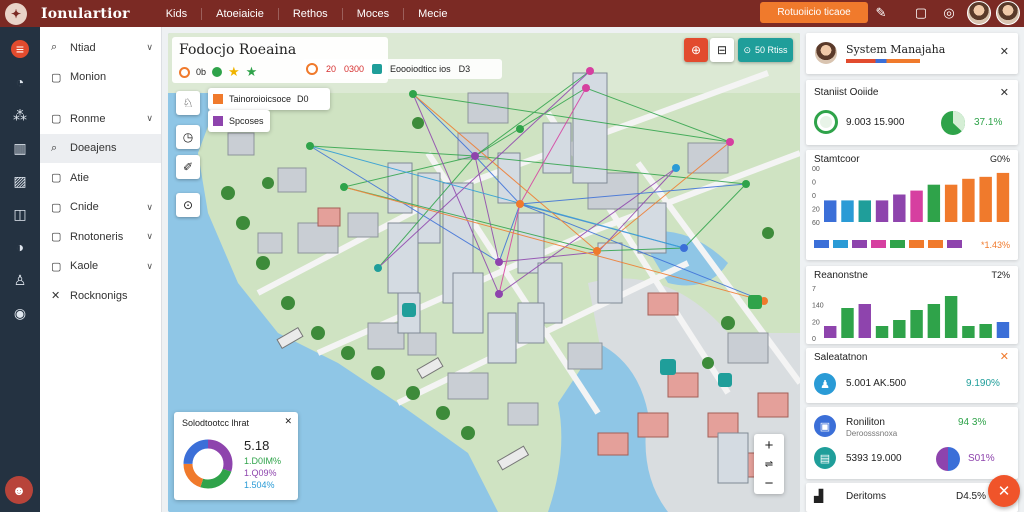 Image resolution: width=1024 pixels, height=512 pixels. What do you see at coordinates (769, 445) in the screenshot?
I see `zoom-in-button: +` at bounding box center [769, 445].